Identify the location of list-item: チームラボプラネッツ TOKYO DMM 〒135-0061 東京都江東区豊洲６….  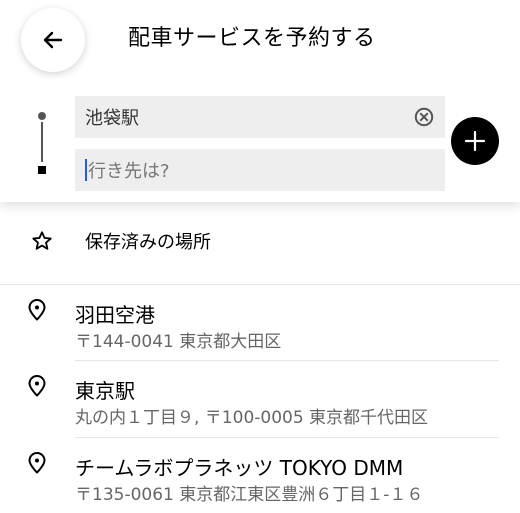
(260, 482).